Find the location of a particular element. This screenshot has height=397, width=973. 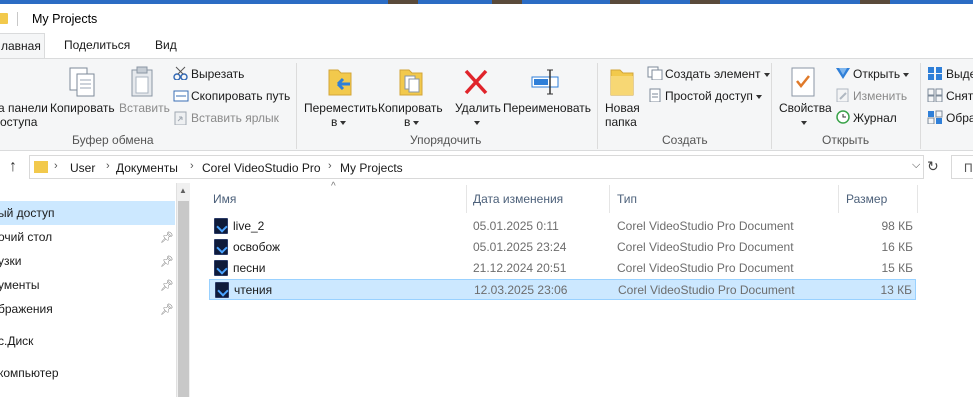

column-header-type: Тип is located at coordinates (627, 199).